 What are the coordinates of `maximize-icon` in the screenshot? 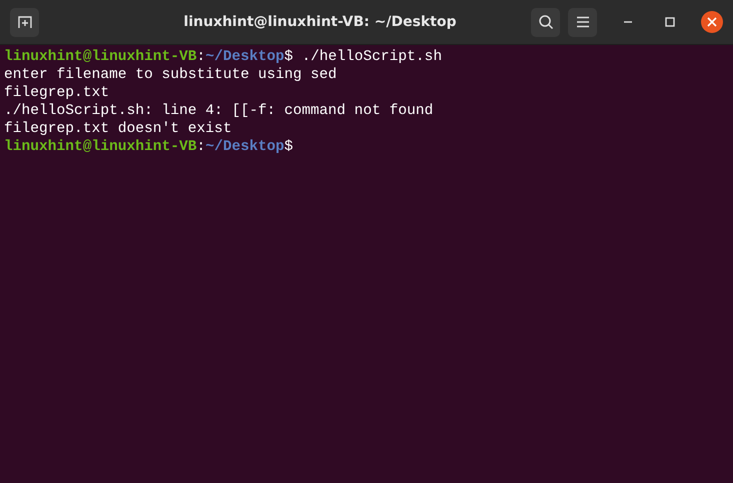 It's located at (670, 22).